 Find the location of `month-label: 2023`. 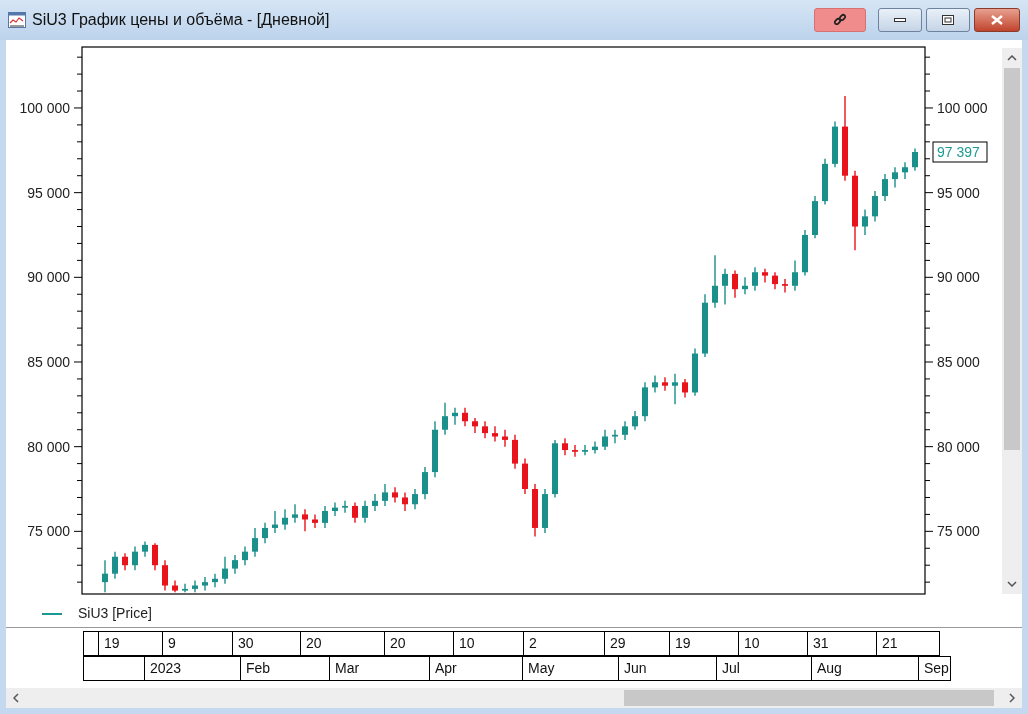

month-label: 2023 is located at coordinates (193, 668).